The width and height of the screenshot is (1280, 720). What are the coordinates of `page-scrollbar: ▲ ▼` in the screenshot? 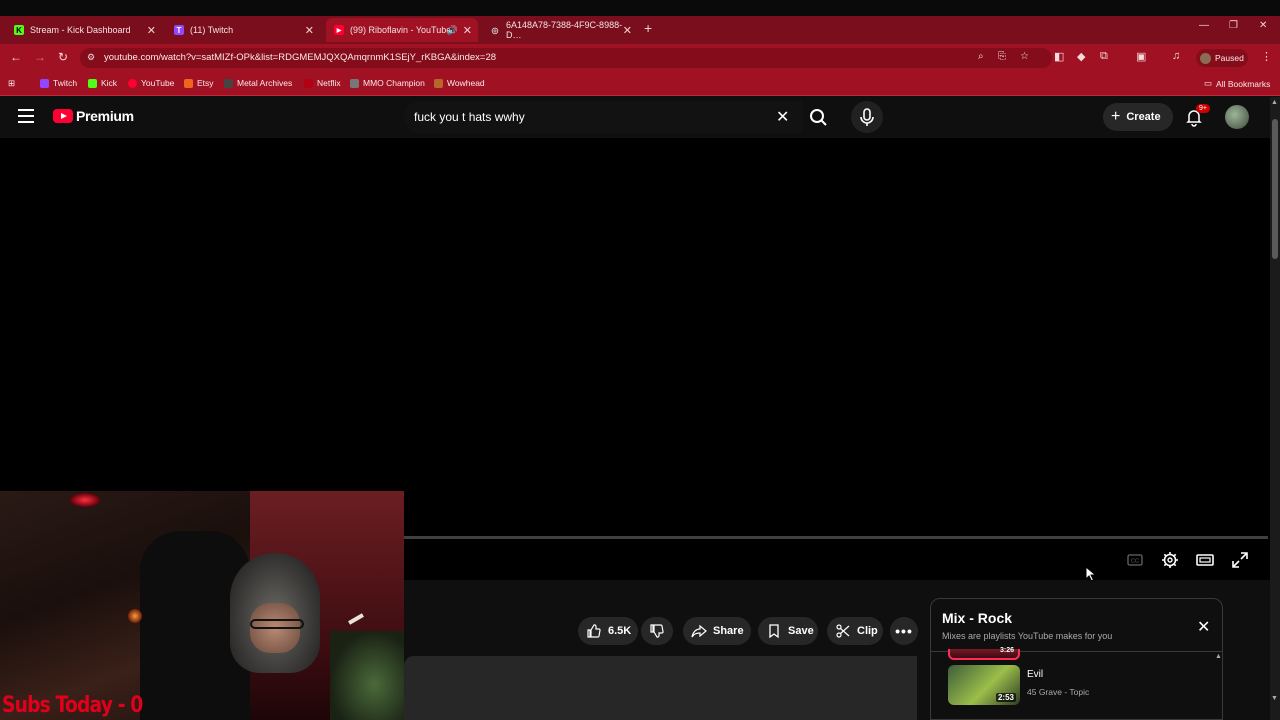 It's located at (1275, 408).